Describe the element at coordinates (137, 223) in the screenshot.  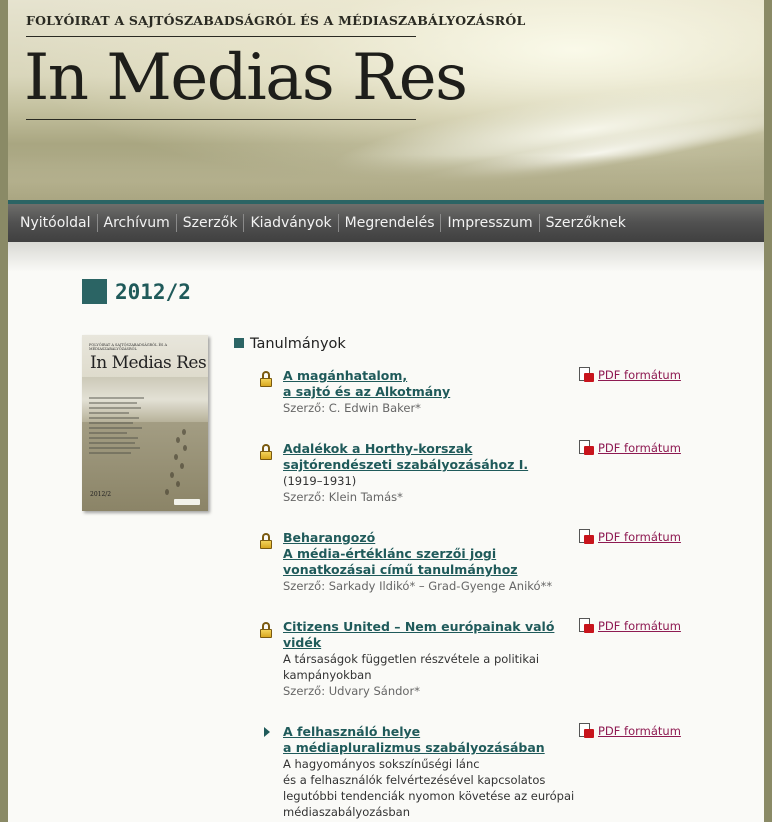
I see `nav-item-archive: Archívum` at that location.